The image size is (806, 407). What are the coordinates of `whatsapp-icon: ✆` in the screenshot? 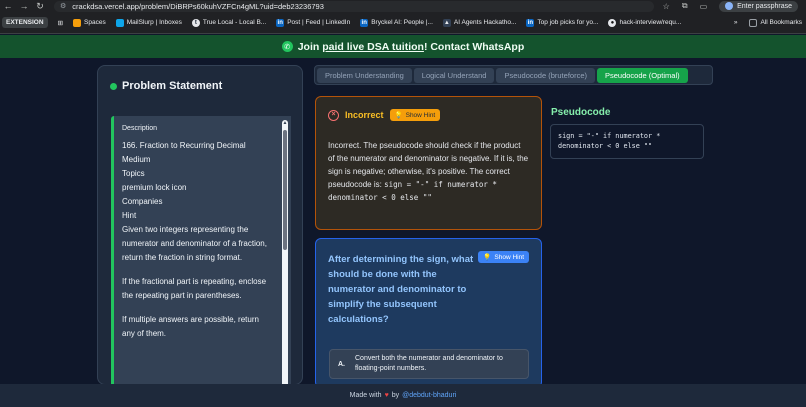 It's located at (287, 46).